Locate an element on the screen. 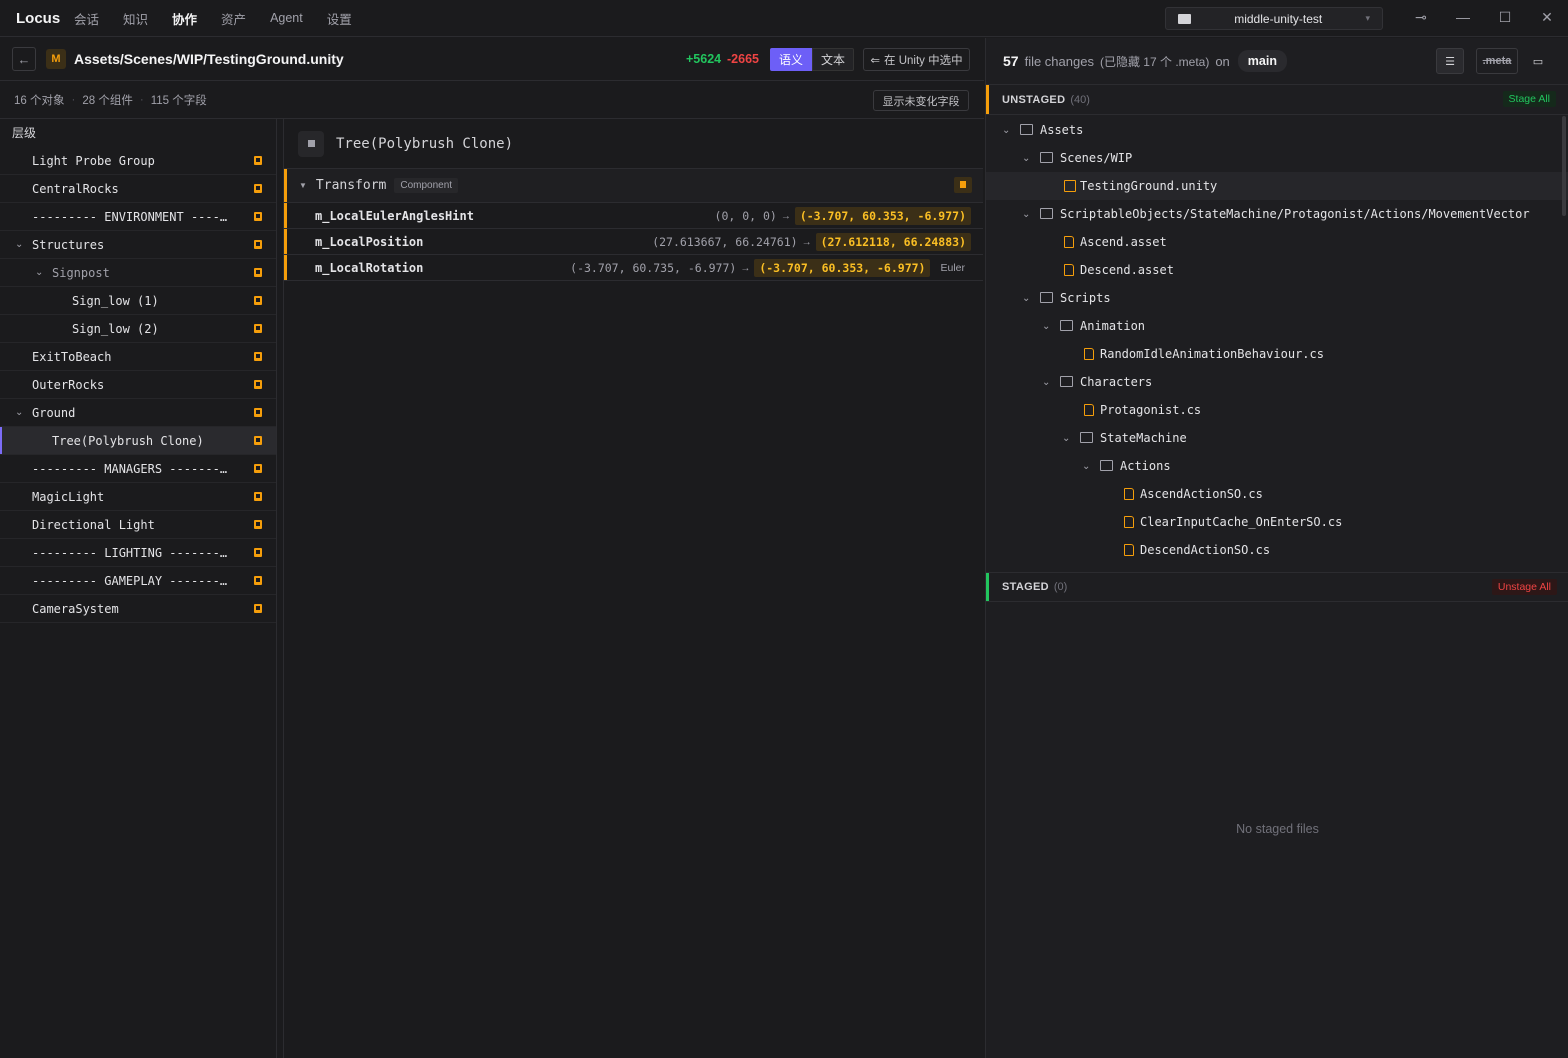 Image resolution: width=1568 pixels, height=1058 pixels. tree-file: RandomIdleAnimationBehaviour.cs is located at coordinates (1277, 354).